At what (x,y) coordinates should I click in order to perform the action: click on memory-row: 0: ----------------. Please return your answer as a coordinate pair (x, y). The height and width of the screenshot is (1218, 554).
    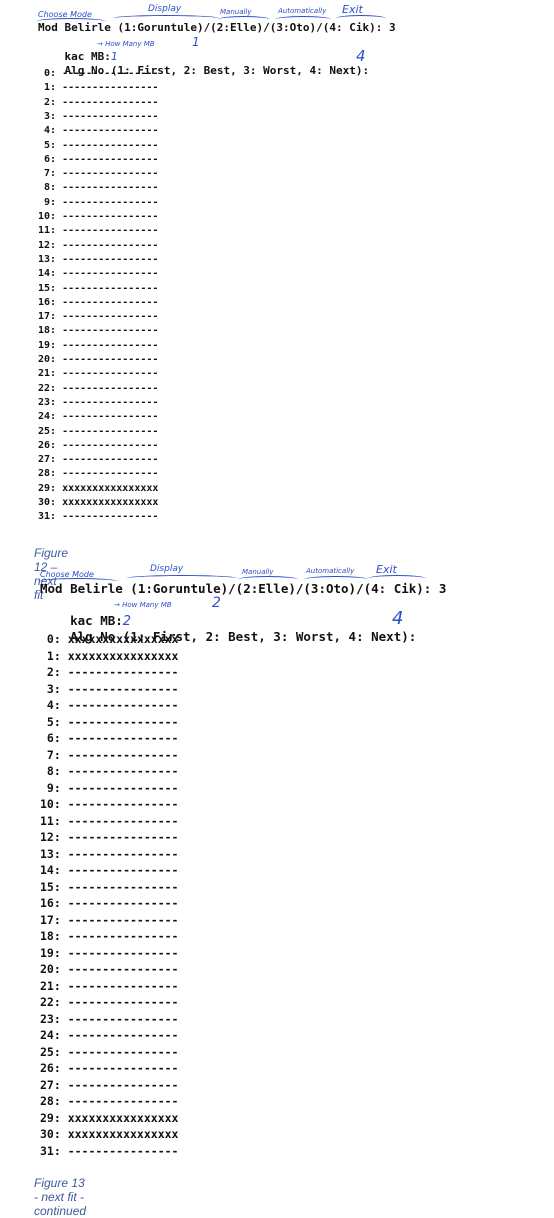
    Looking at the image, I should click on (98, 73).